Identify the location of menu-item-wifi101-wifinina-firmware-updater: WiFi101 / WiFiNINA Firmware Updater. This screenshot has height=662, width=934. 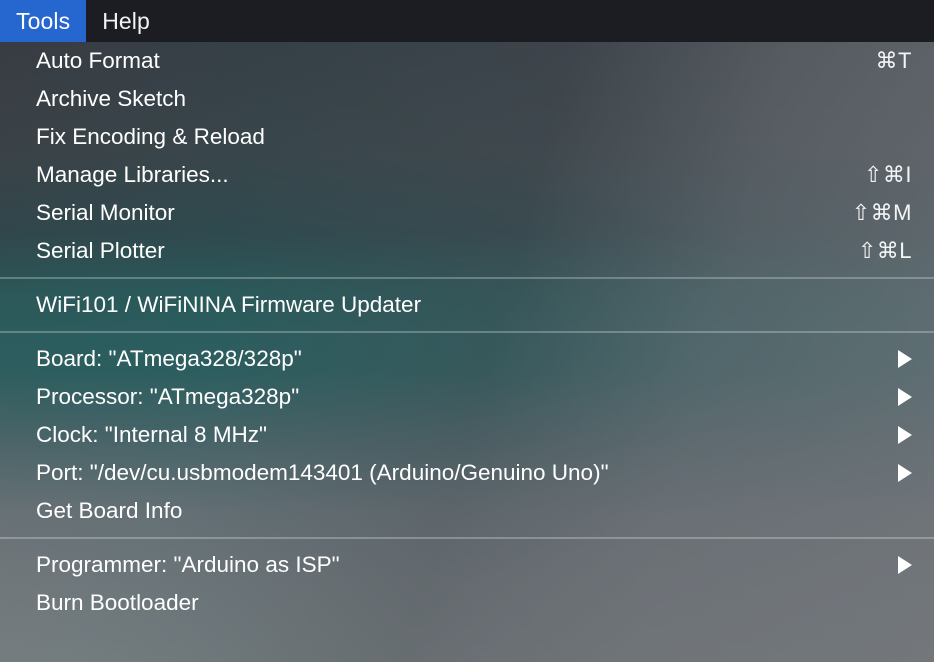
(467, 305).